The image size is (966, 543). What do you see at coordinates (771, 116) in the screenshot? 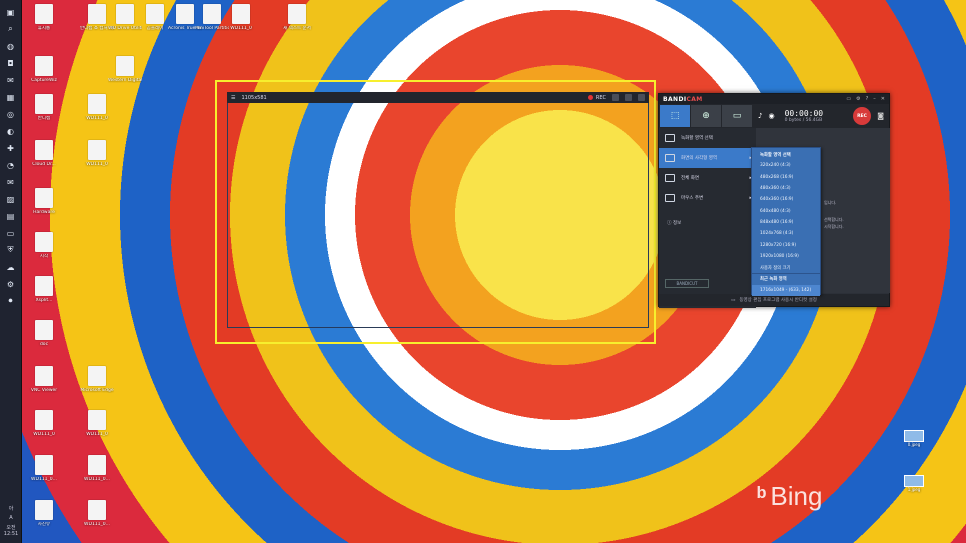
I see `webcam-icon: ◉` at bounding box center [771, 116].